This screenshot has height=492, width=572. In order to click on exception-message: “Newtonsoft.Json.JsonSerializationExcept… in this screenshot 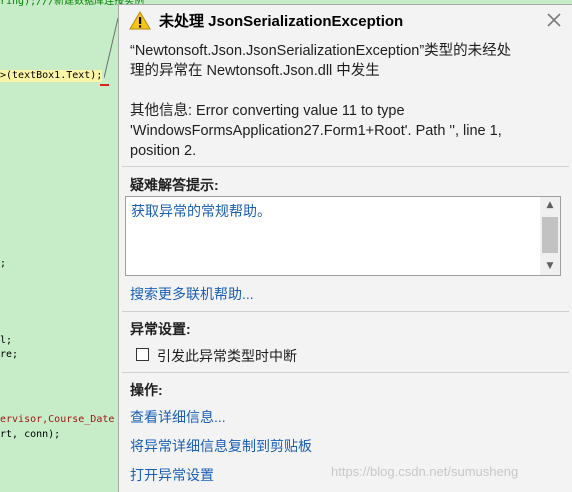, I will do `click(345, 61)`.